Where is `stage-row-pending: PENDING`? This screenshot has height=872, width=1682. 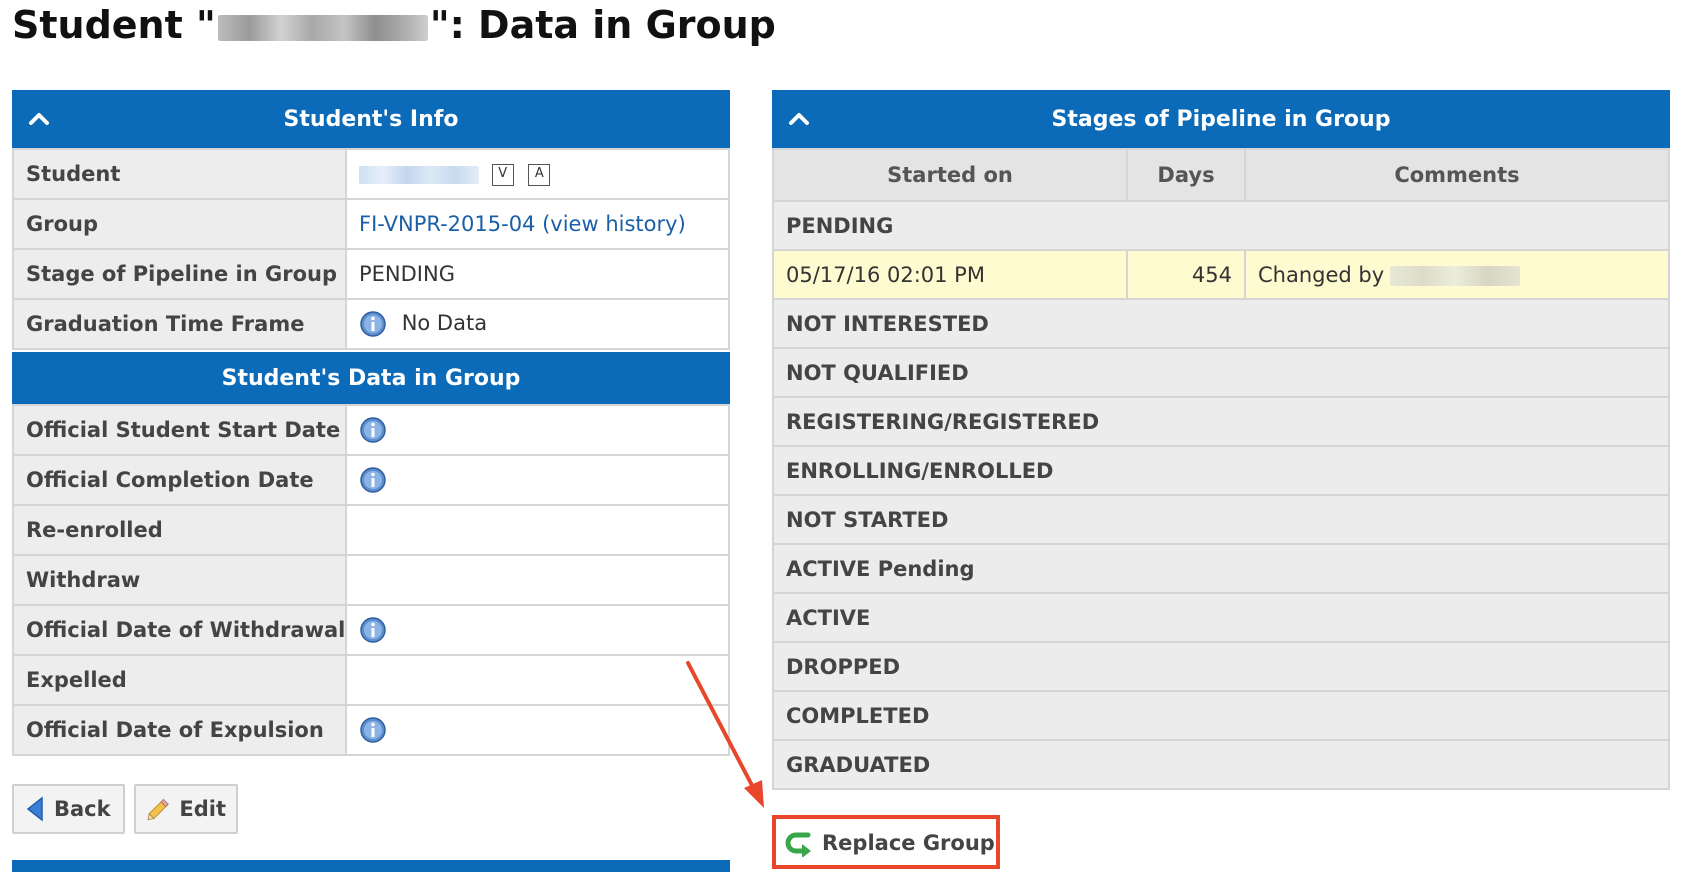
stage-row-pending: PENDING is located at coordinates (1221, 226).